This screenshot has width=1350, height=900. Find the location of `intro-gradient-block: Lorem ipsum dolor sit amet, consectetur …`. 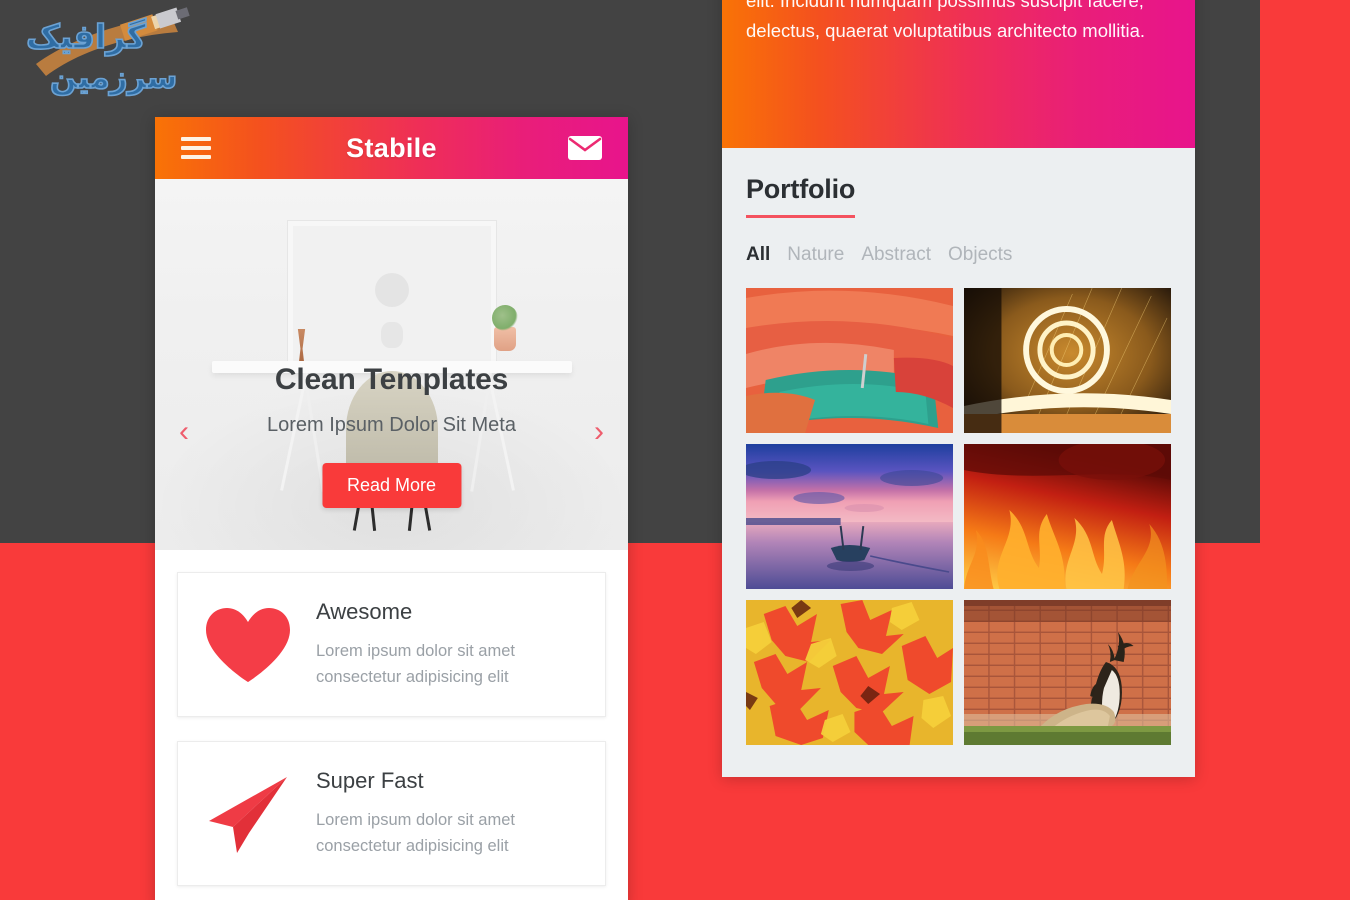

intro-gradient-block: Lorem ipsum dolor sit amet, consectetur … is located at coordinates (958, 74).